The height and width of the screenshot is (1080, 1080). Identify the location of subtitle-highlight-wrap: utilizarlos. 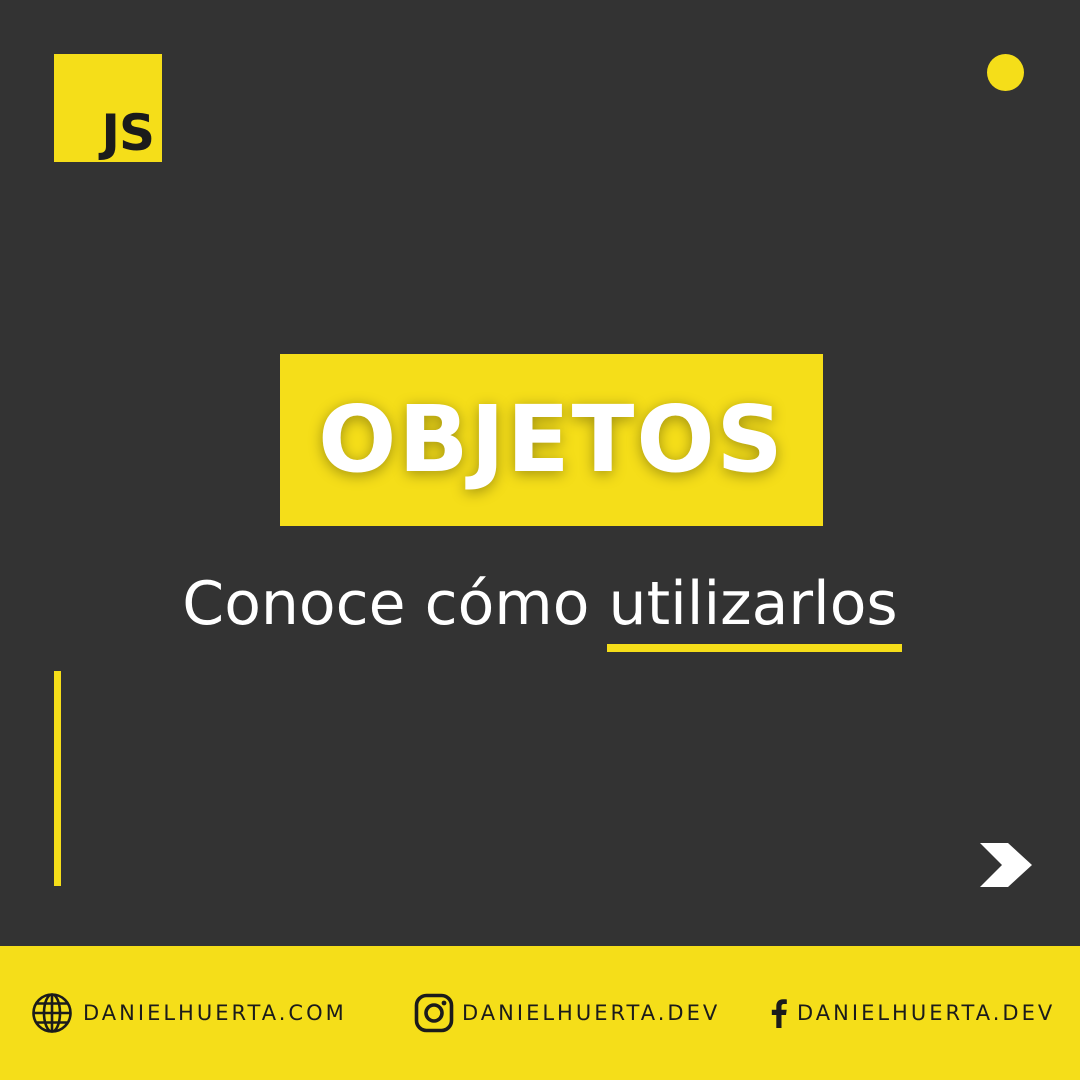
(754, 610).